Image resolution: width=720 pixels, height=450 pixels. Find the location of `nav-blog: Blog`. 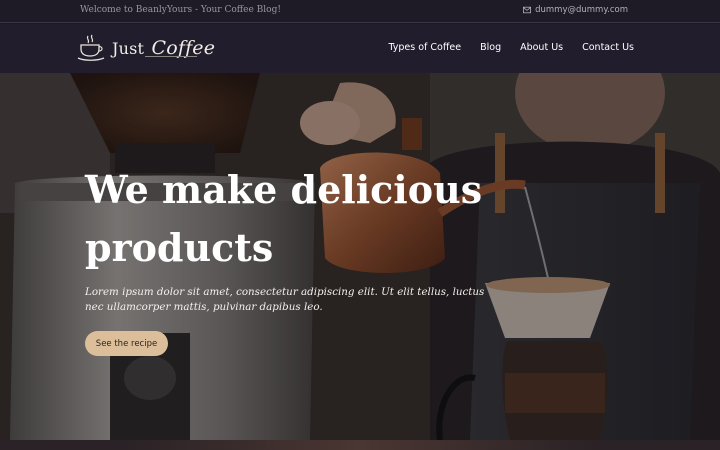

nav-blog: Blog is located at coordinates (490, 47).